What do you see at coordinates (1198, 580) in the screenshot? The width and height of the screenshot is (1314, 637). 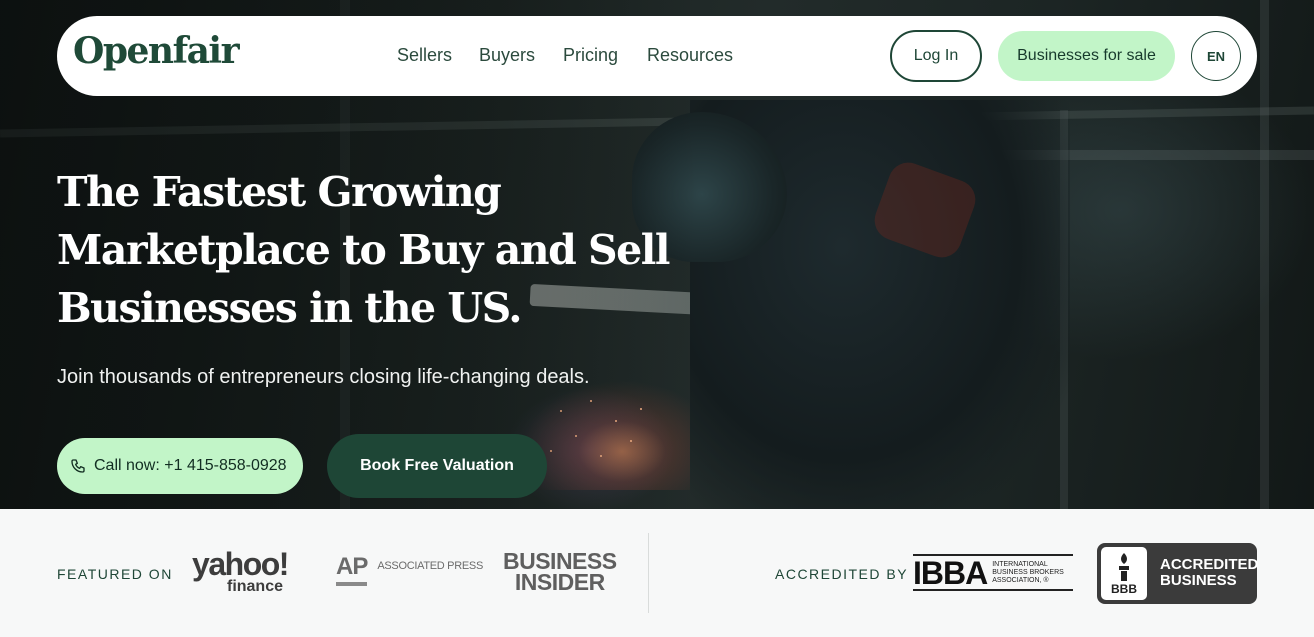 I see `bbb-text-line: BUSINESS` at bounding box center [1198, 580].